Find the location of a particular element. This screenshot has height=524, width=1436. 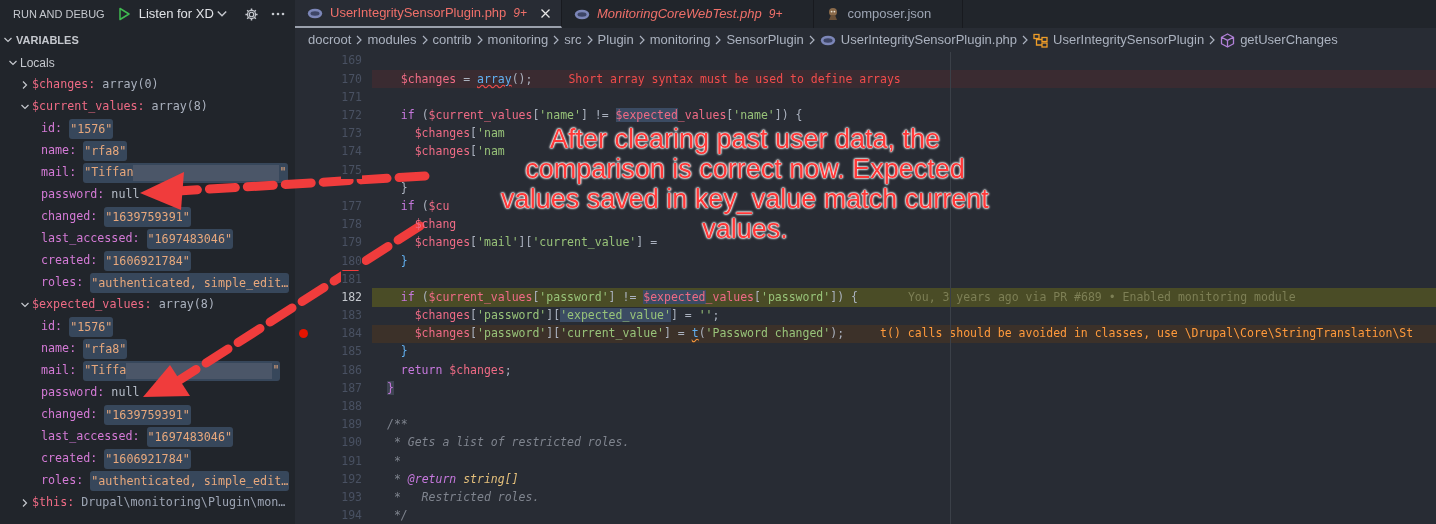

value-text: "Tiffa is located at coordinates (105, 371).